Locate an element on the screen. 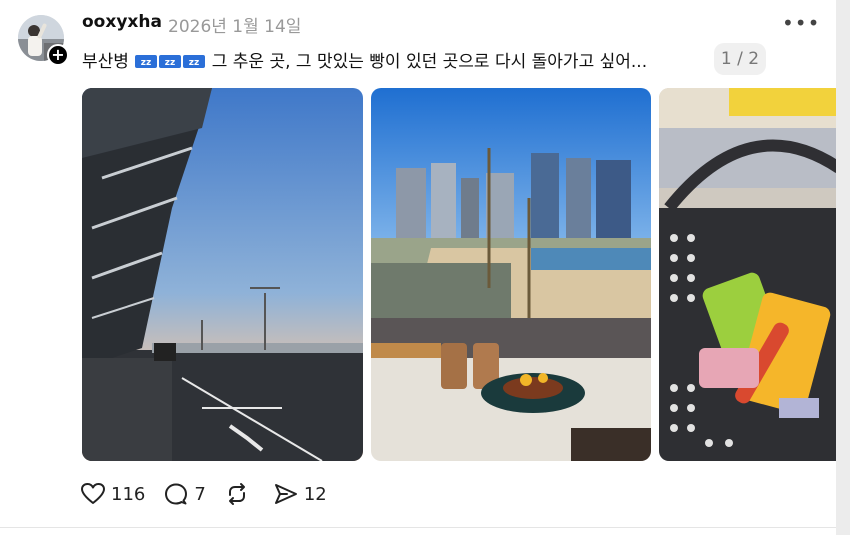  send-icon is located at coordinates (285, 494).